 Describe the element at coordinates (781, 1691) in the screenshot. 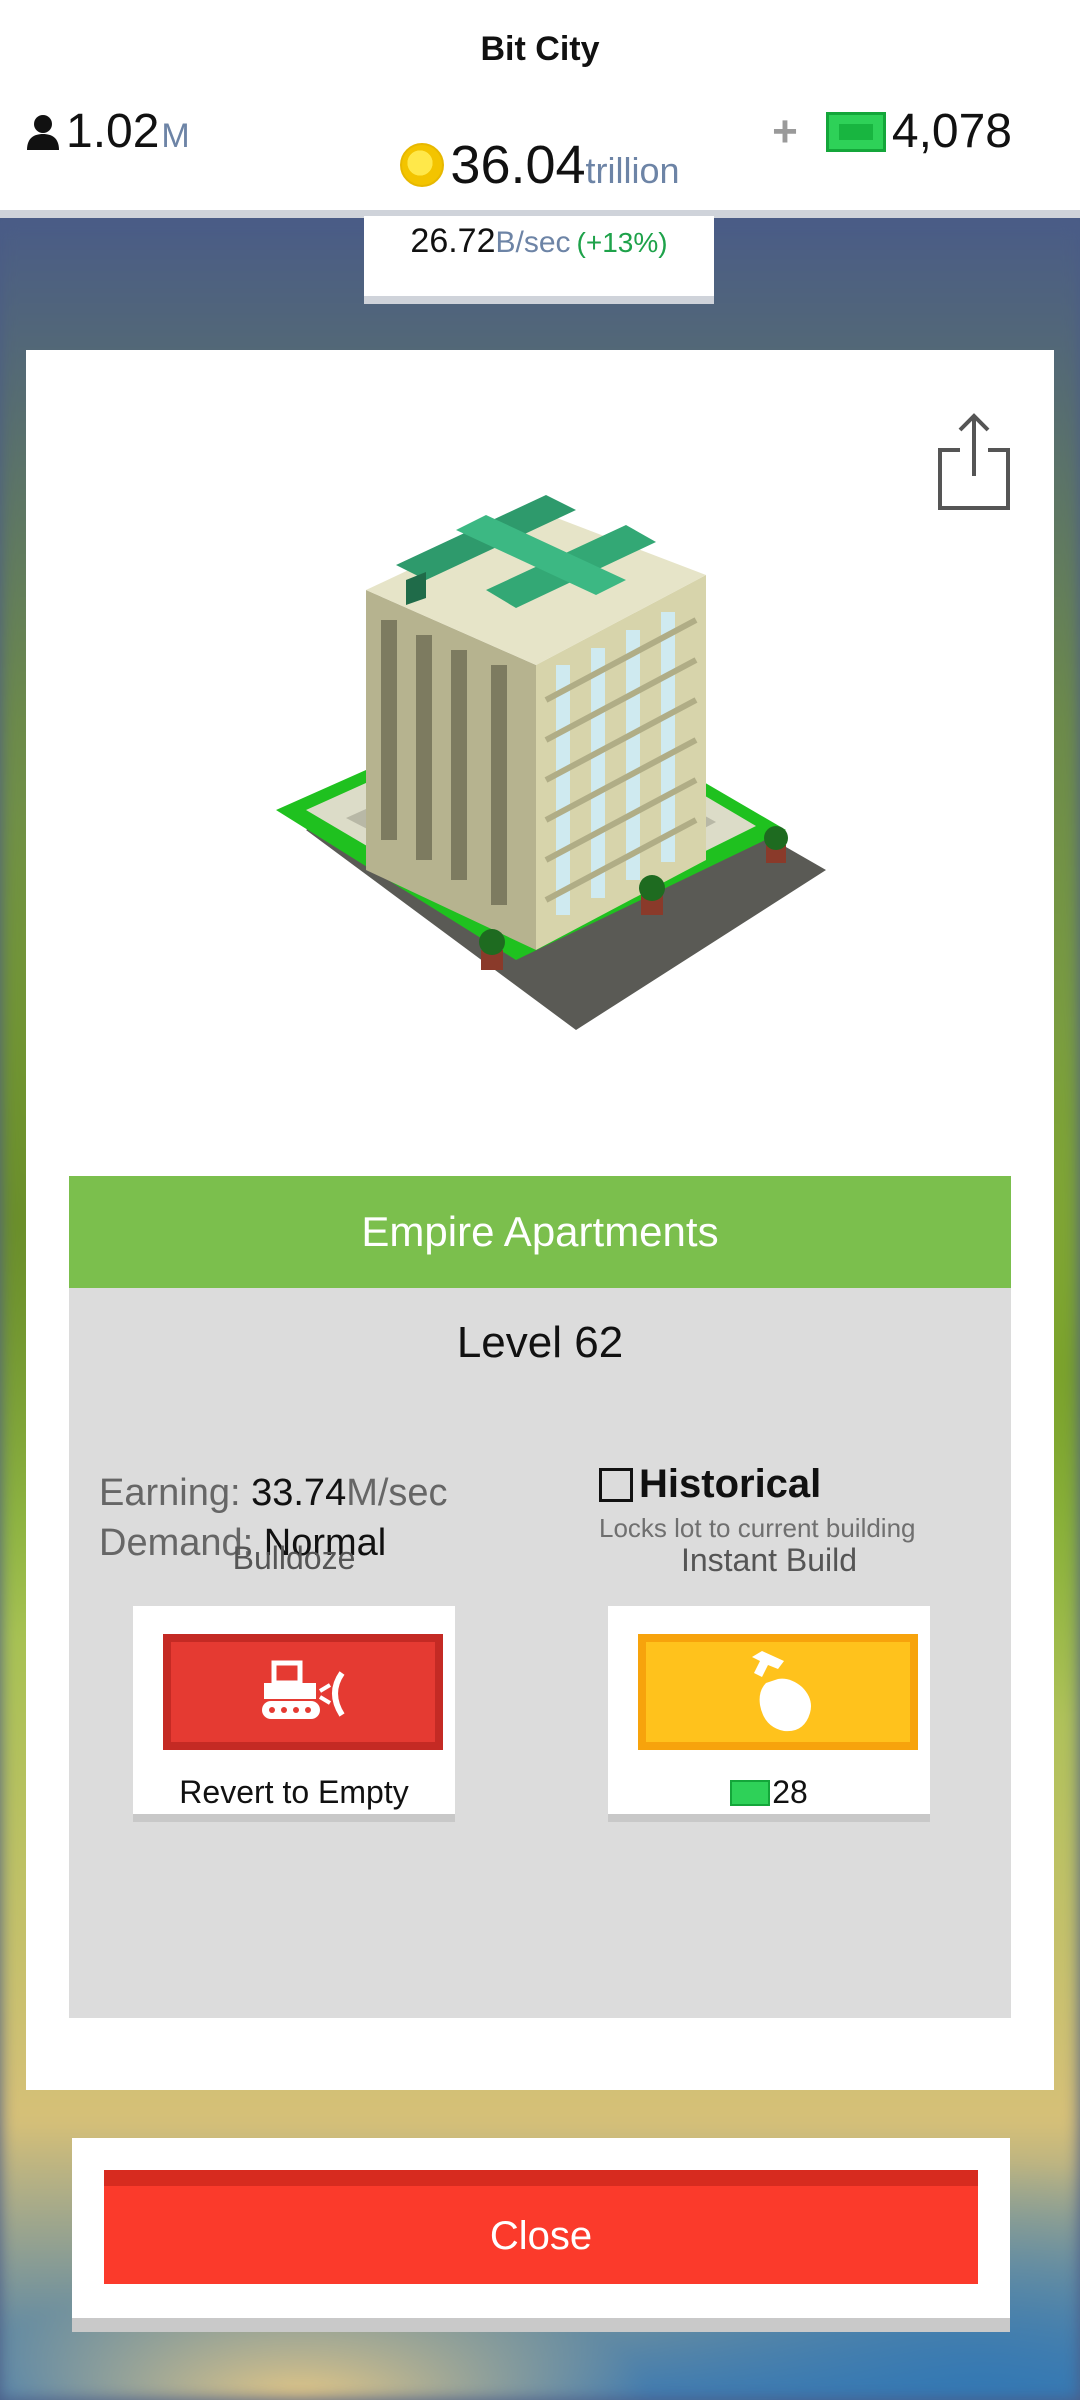

I see `hammer-hand-icon` at that location.